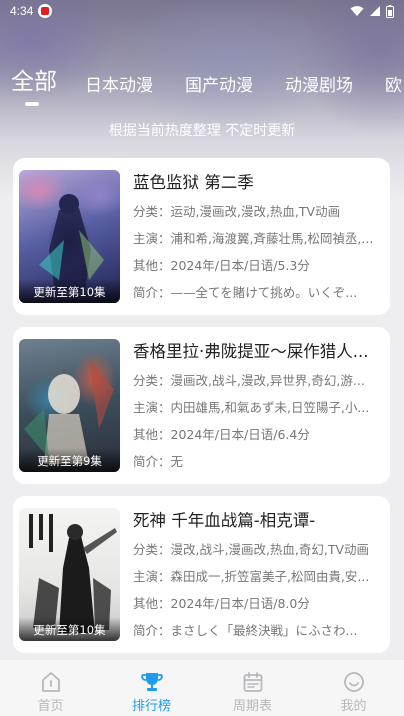  I want to click on nav-label: 排行榜, so click(151, 706).